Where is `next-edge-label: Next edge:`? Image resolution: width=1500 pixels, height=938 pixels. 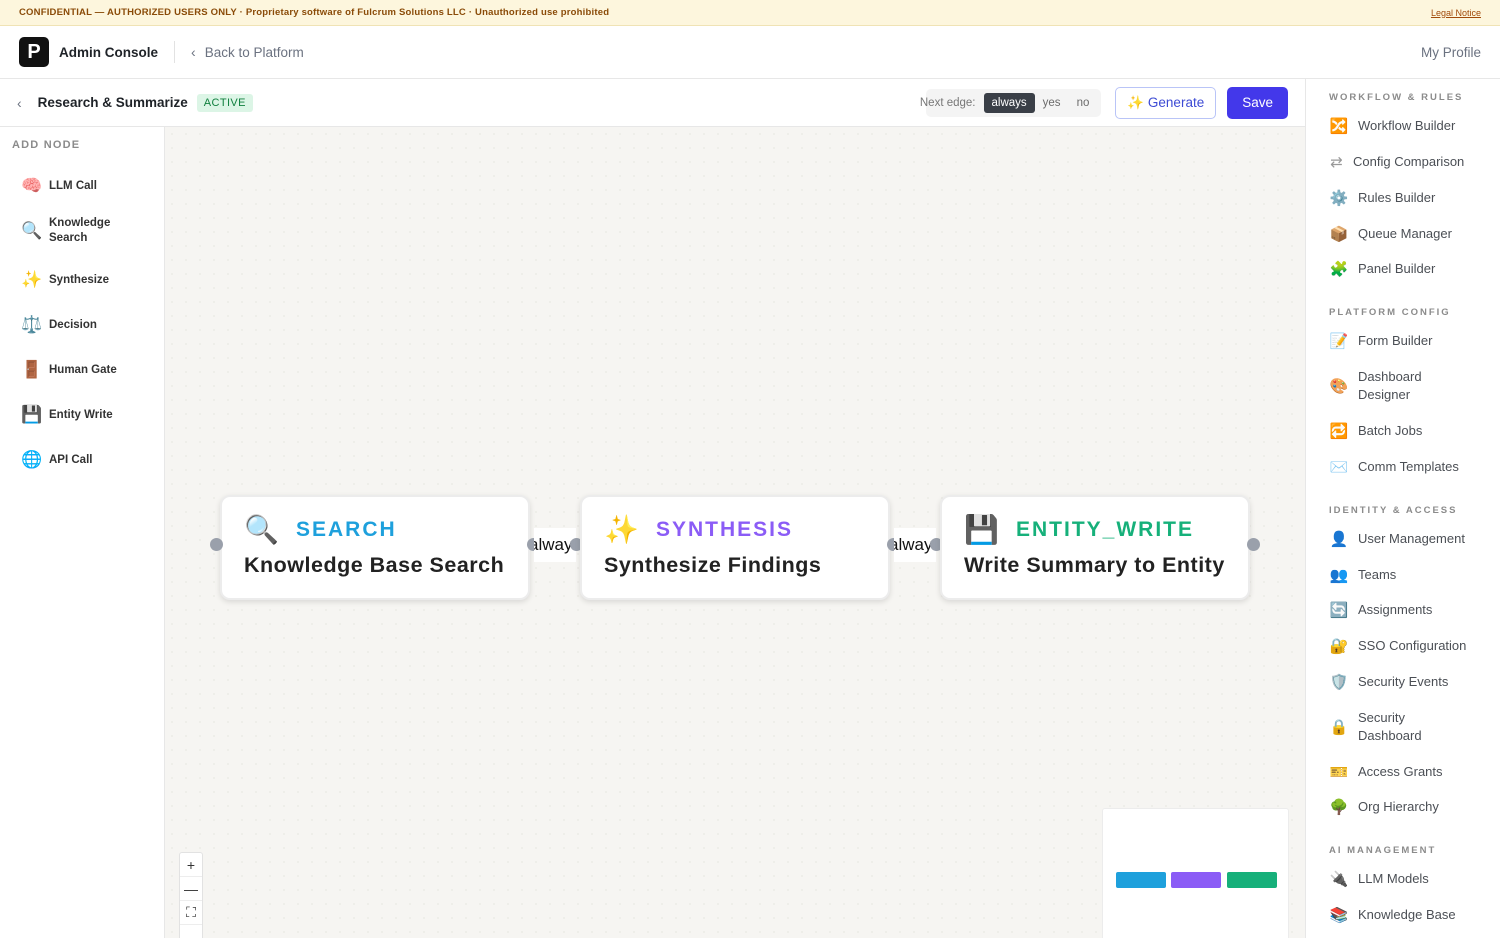 next-edge-label: Next edge: is located at coordinates (947, 102).